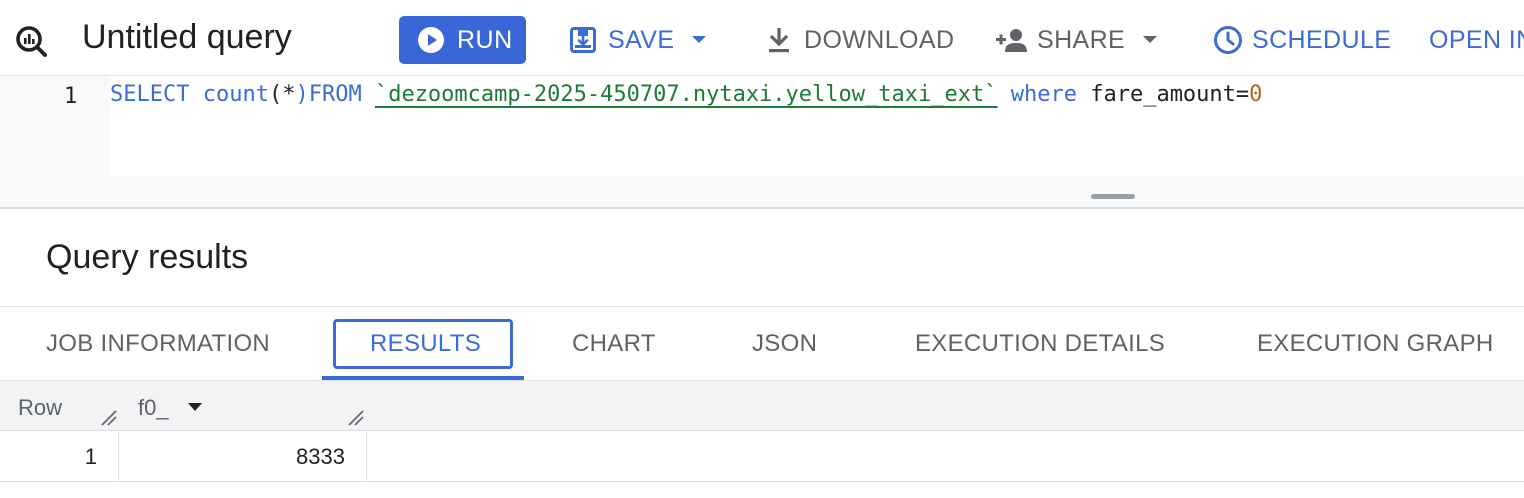 This screenshot has width=1524, height=498. What do you see at coordinates (187, 37) in the screenshot?
I see `query-title: Untitled query` at bounding box center [187, 37].